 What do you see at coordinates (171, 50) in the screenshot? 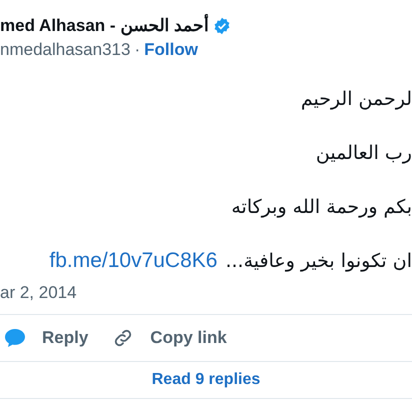
I see `follow-link: Follow` at bounding box center [171, 50].